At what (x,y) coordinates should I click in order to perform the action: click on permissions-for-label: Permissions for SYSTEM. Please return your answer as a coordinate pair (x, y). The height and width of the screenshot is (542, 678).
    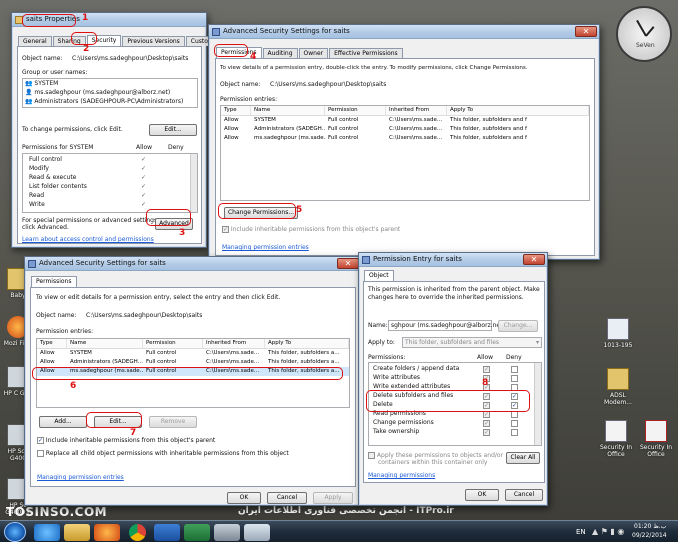
    Looking at the image, I should click on (58, 147).